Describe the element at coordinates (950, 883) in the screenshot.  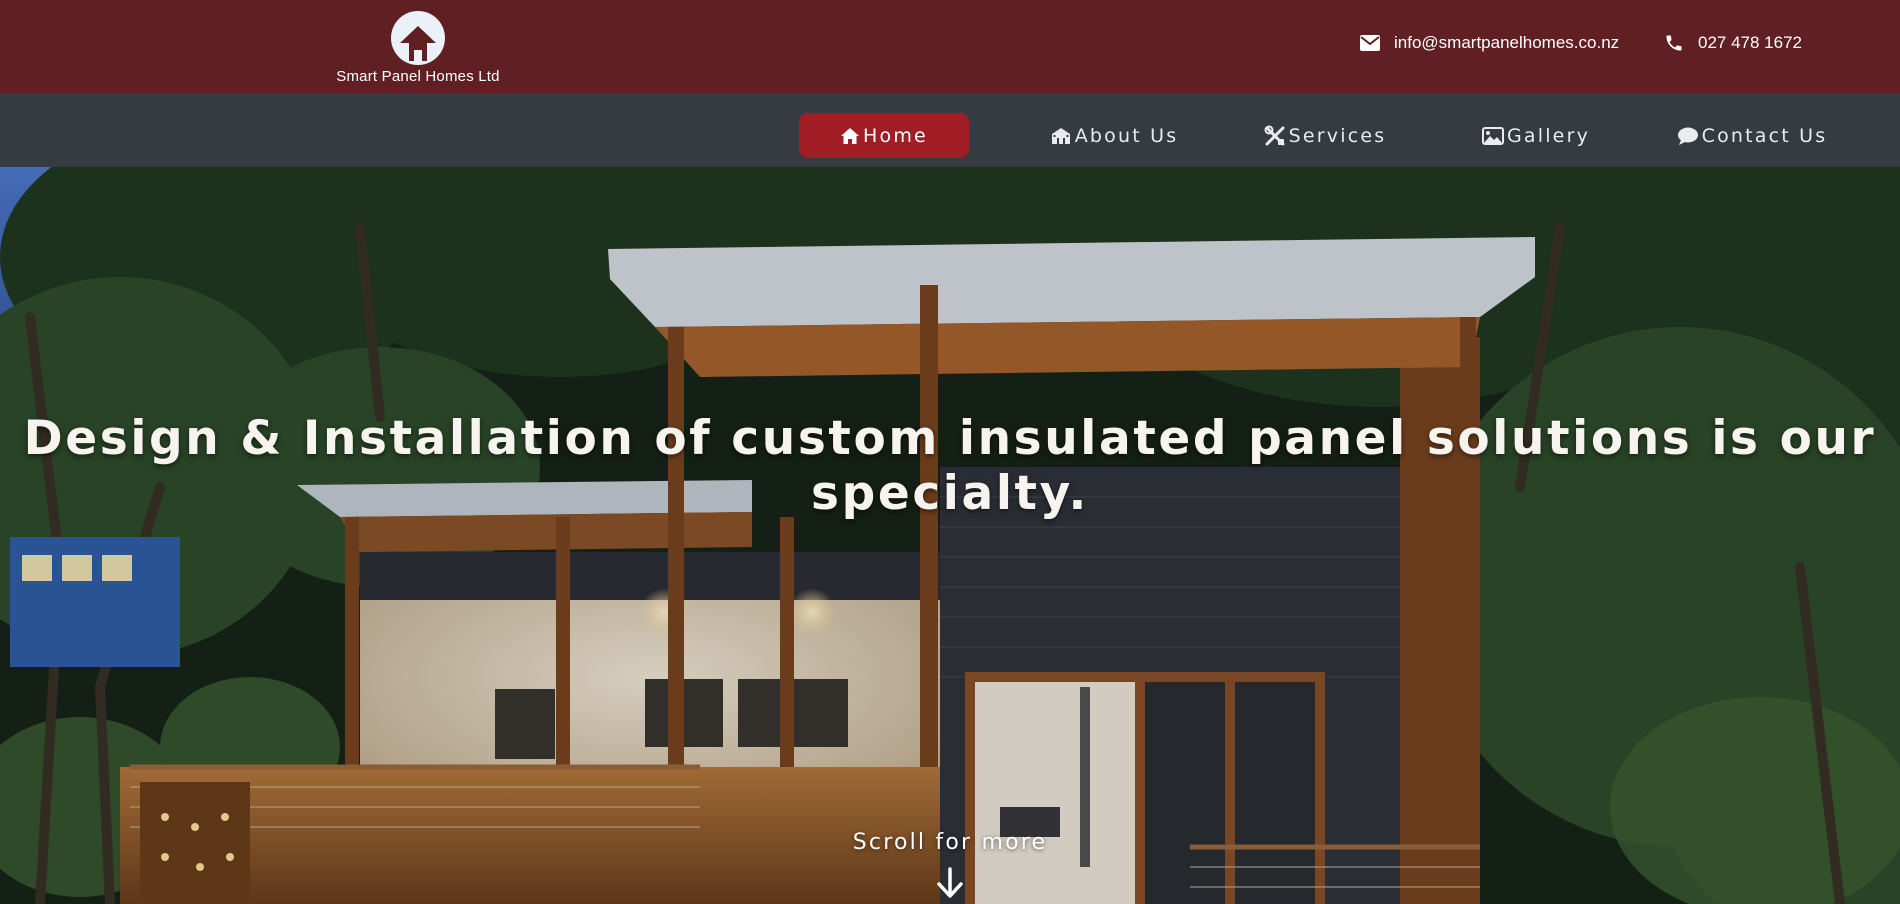
I see `arrow-down-icon` at that location.